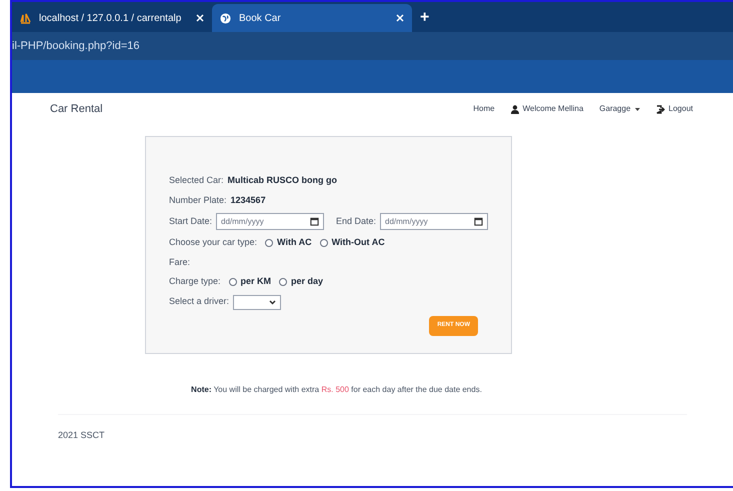 This screenshot has width=733, height=491. I want to click on note-text: Note: You will be charged with extra Rs. 500 for each day after the due date ends., so click(336, 390).